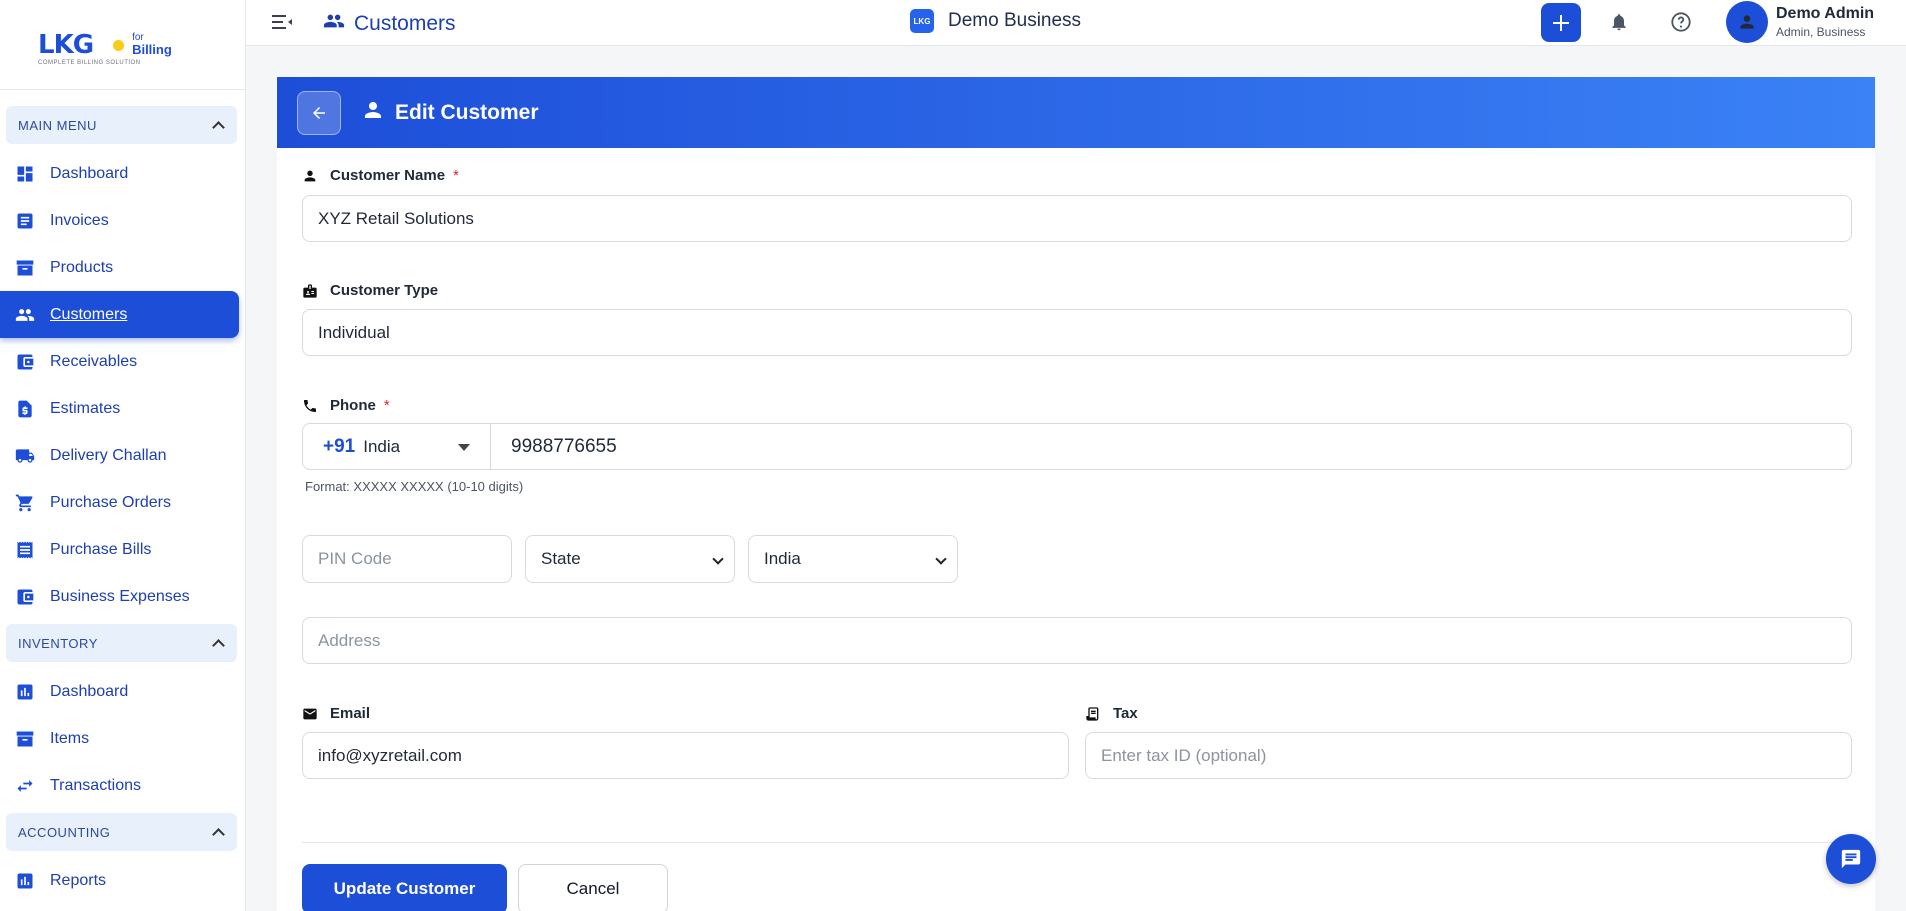  Describe the element at coordinates (119, 314) in the screenshot. I see `sidebar-item-customers: Customers` at that location.